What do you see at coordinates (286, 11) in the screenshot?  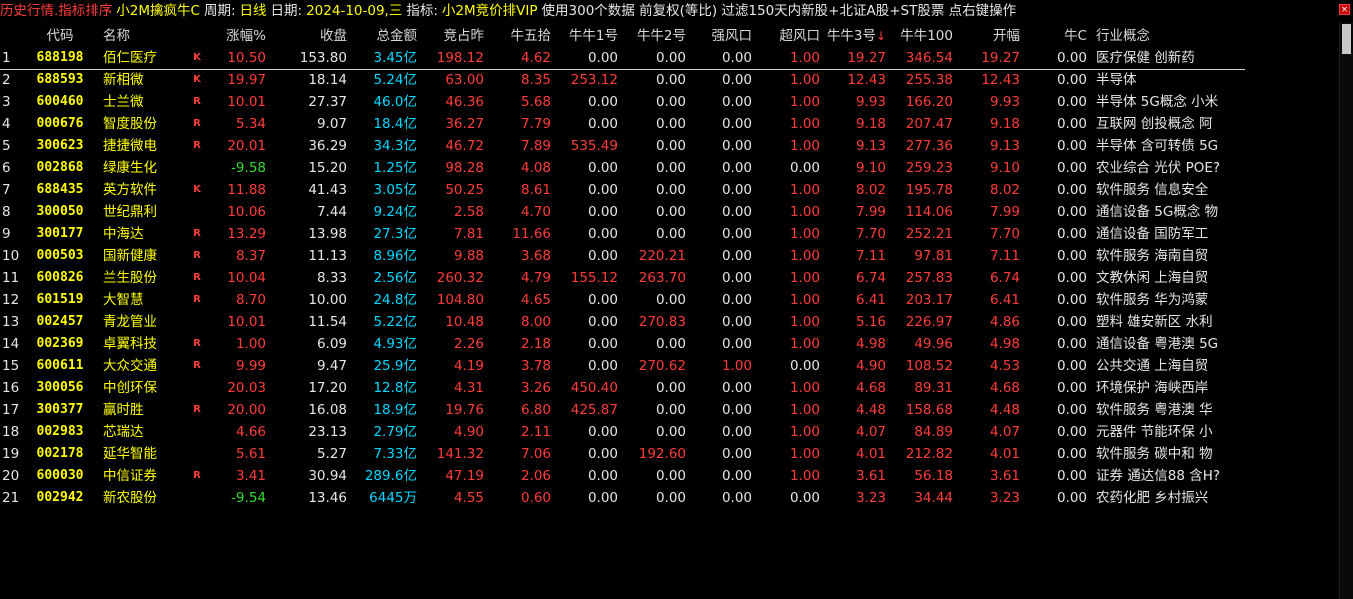 I see `date-label: 日期:` at bounding box center [286, 11].